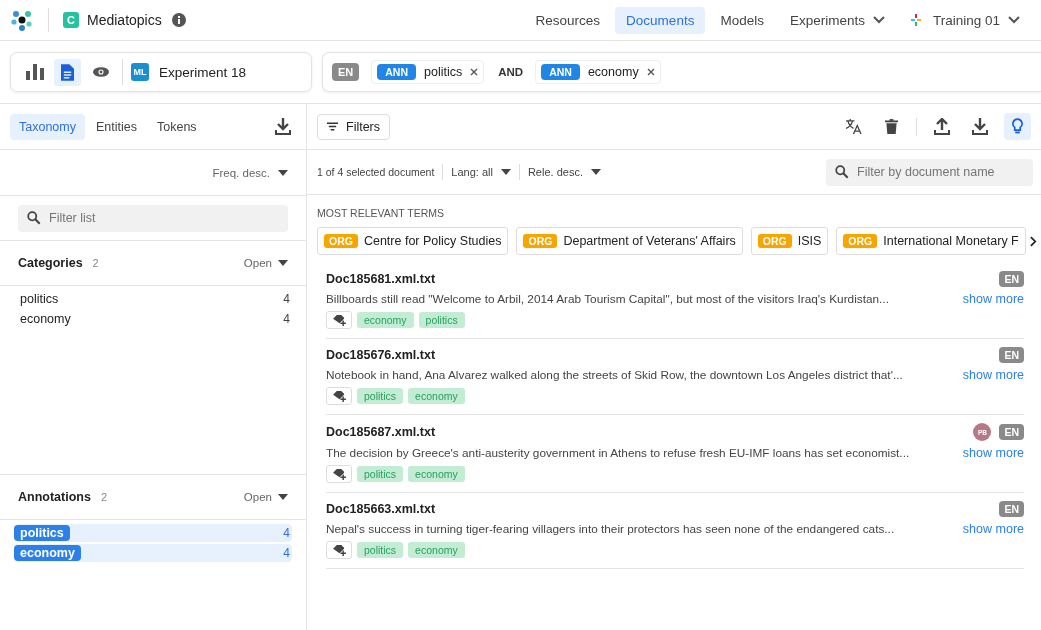 This screenshot has height=630, width=1041. I want to click on term-chip: ORG Centre for Policy Studies, so click(413, 241).